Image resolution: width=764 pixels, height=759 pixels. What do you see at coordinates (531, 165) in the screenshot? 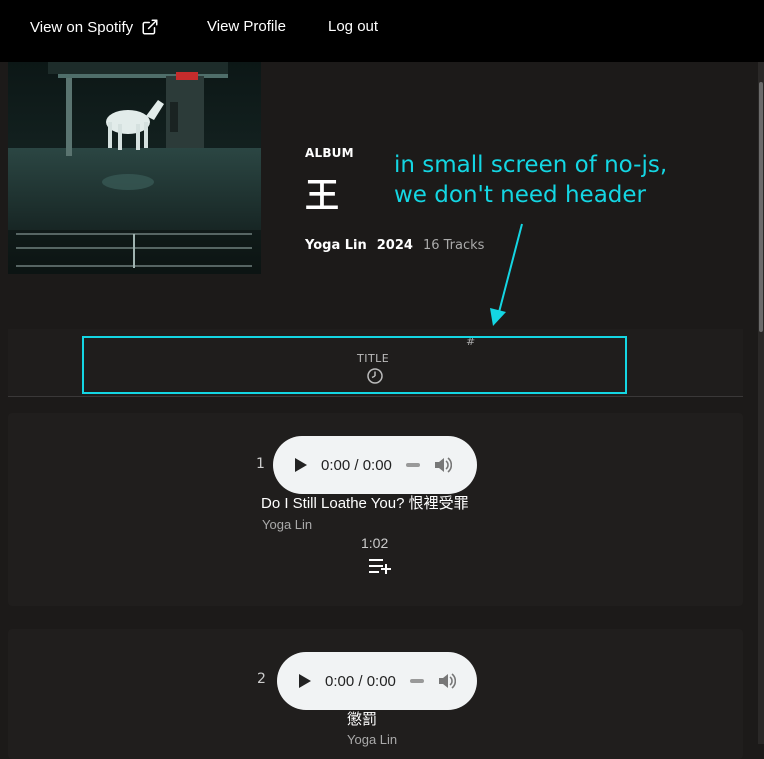
I see `annotation-line-1: in small screen of no-js,` at bounding box center [531, 165].